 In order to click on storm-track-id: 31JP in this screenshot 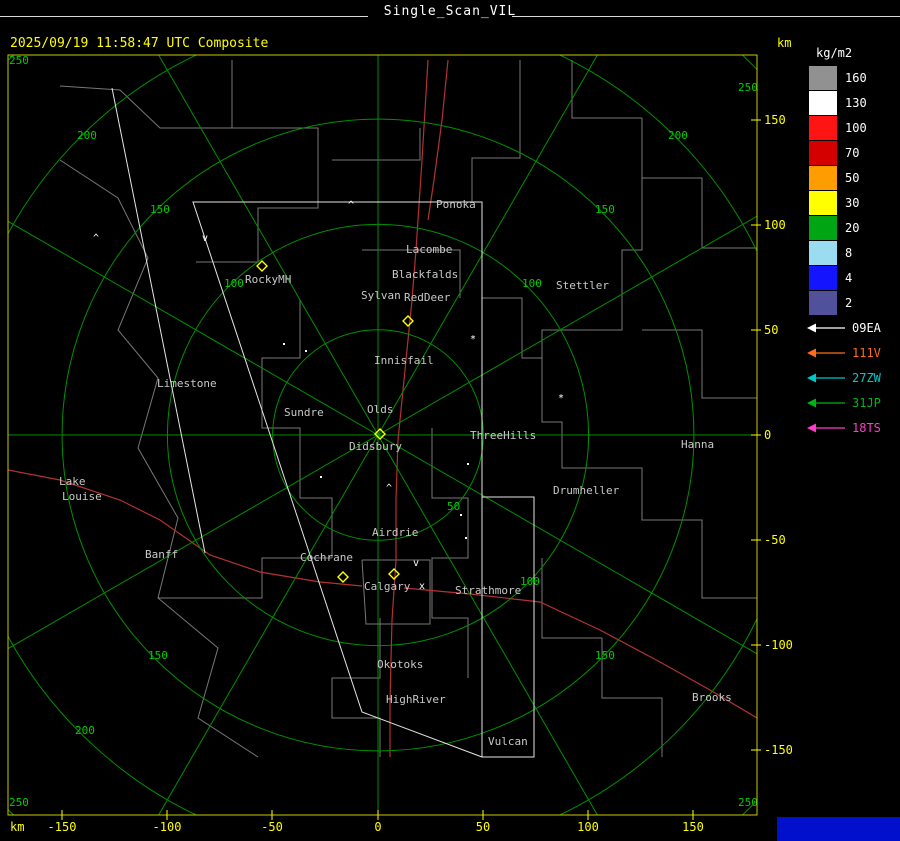, I will do `click(866, 402)`.